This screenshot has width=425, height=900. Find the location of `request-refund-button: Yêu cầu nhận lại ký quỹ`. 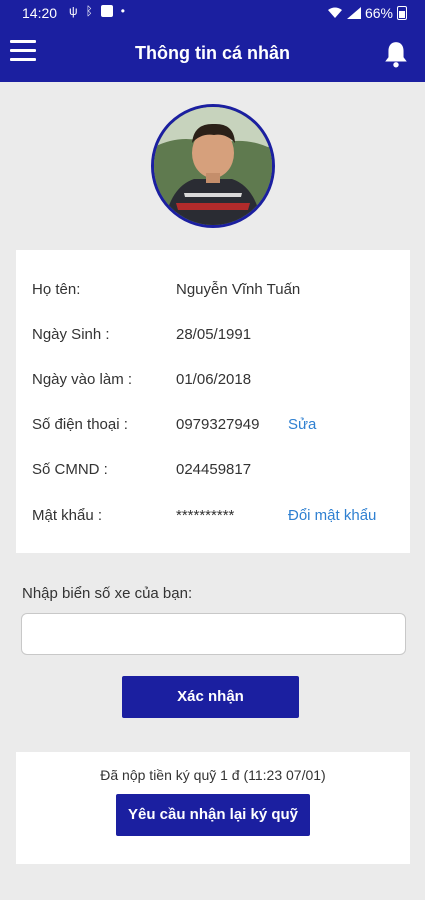

request-refund-button: Yêu cầu nhận lại ký quỹ is located at coordinates (213, 815).